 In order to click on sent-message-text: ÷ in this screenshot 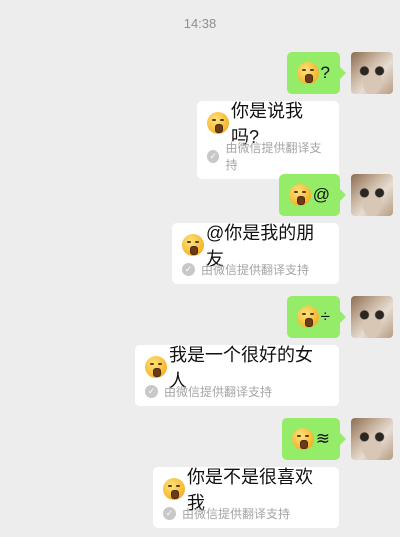, I will do `click(325, 316)`.